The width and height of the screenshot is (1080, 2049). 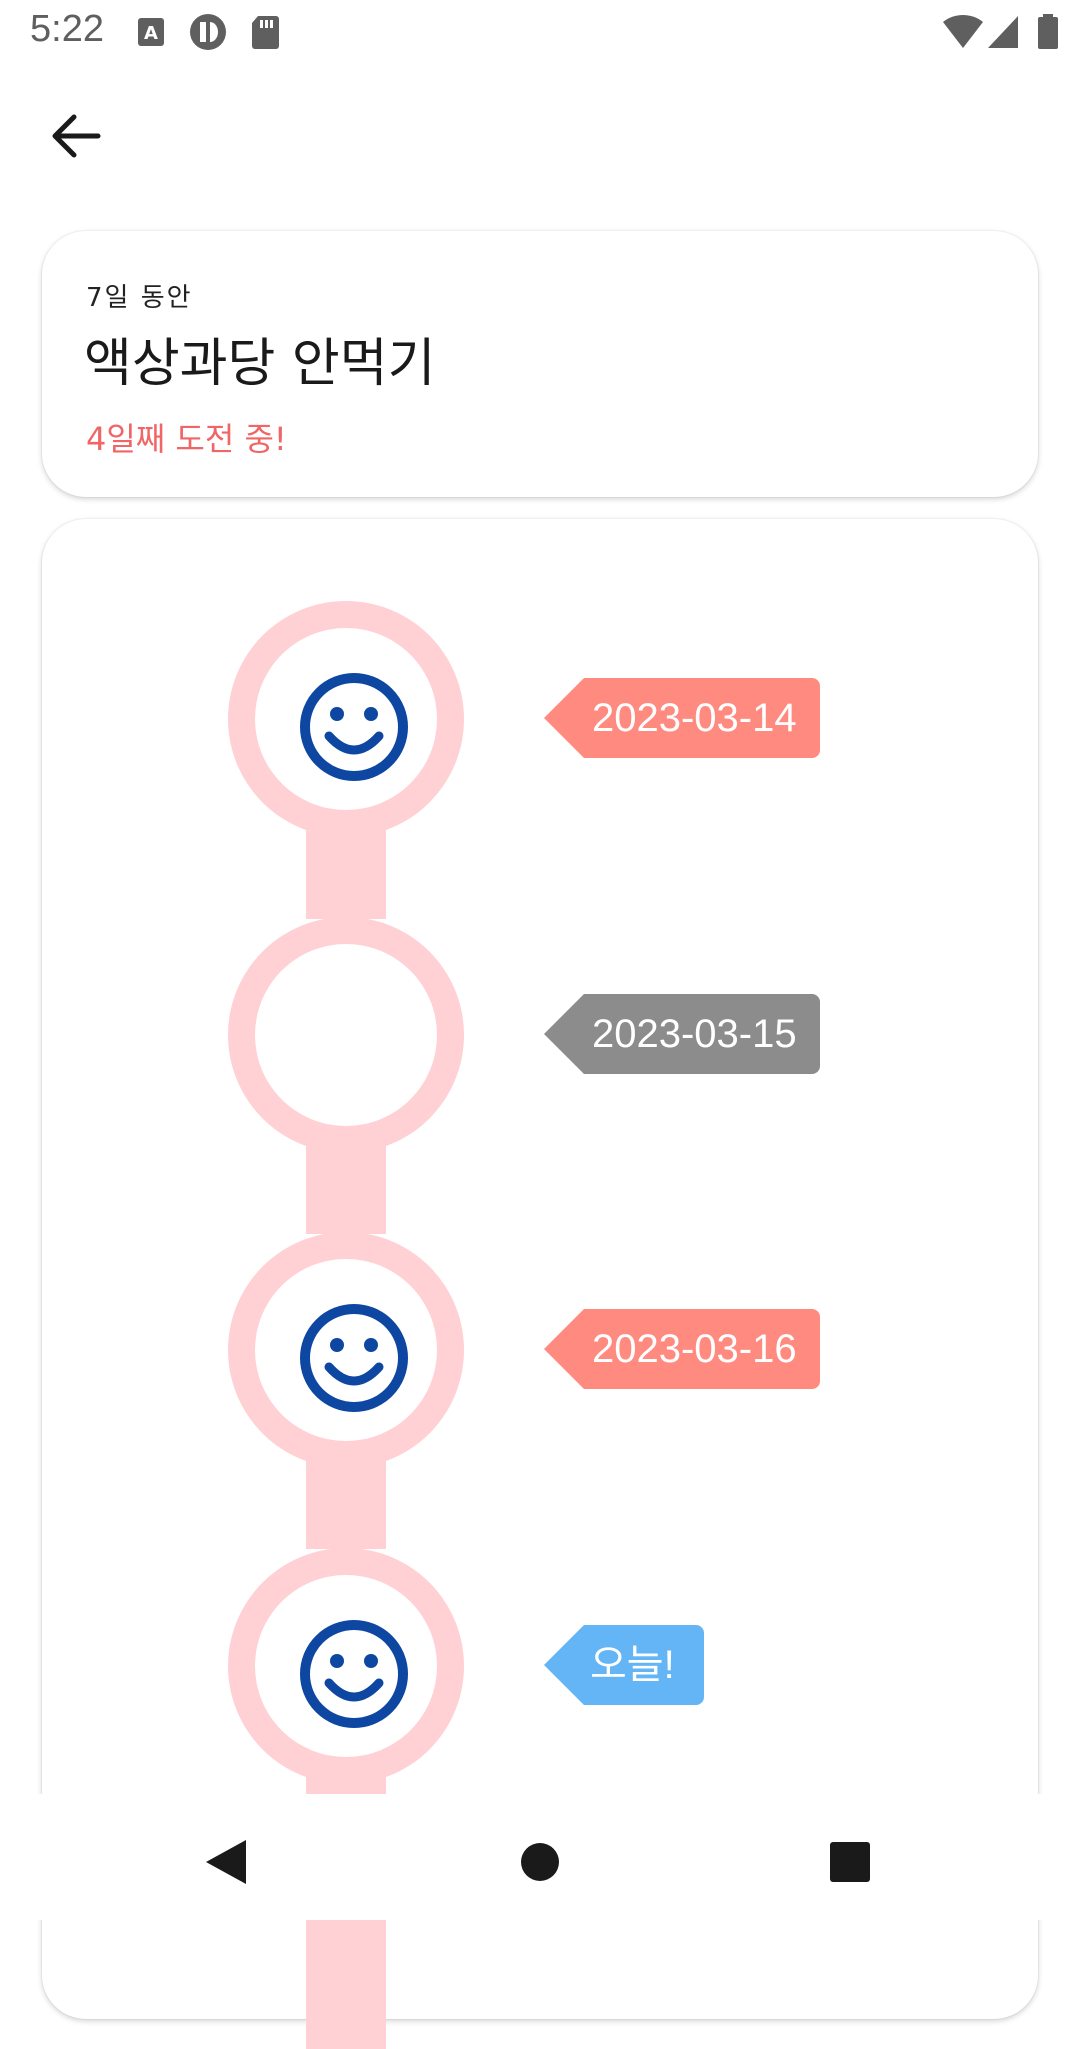 What do you see at coordinates (226, 1862) in the screenshot?
I see `back-triangle-icon` at bounding box center [226, 1862].